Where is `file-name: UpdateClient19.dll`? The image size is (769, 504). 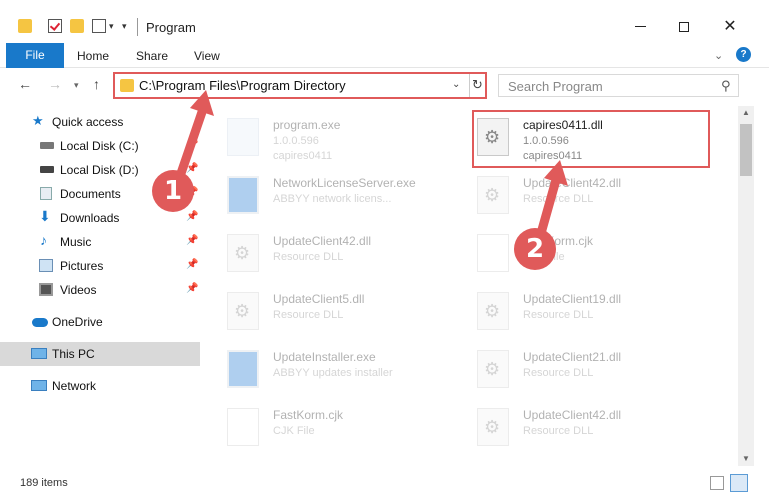
file-name: UpdateClient19.dll is located at coordinates (572, 299).